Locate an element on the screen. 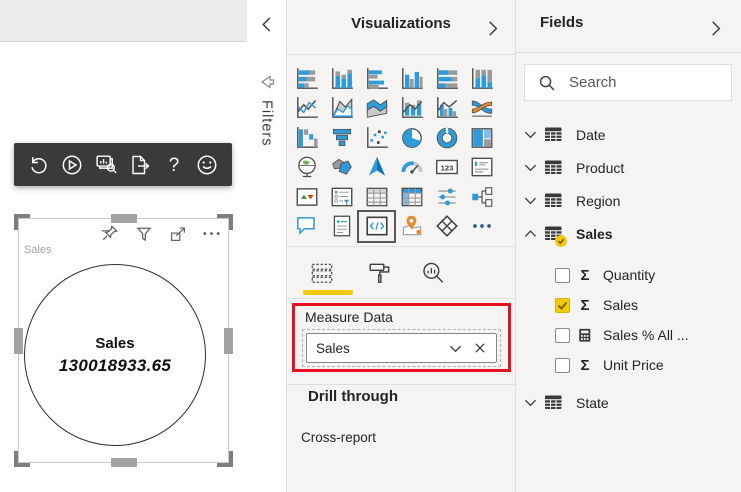 The width and height of the screenshot is (741, 492). viz-type-matrix-icon is located at coordinates (411, 197).